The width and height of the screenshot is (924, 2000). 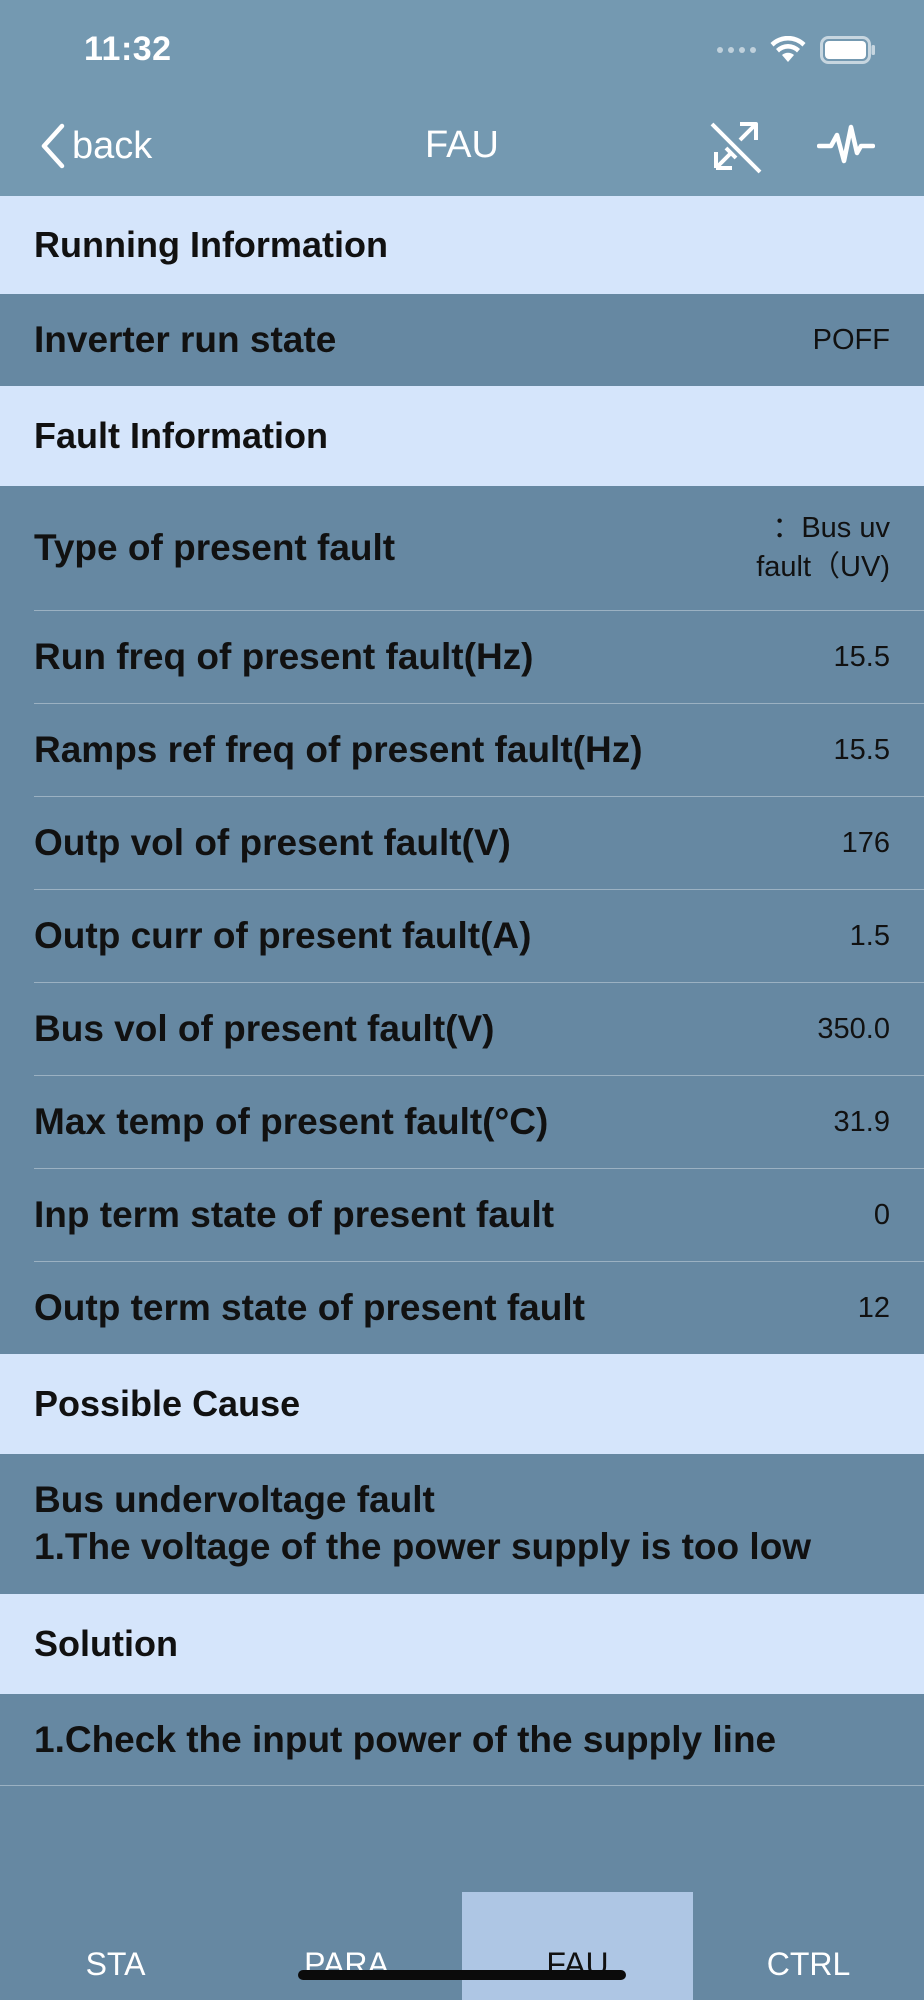 What do you see at coordinates (309, 1307) in the screenshot?
I see `row-label: Outp term state of present fault` at bounding box center [309, 1307].